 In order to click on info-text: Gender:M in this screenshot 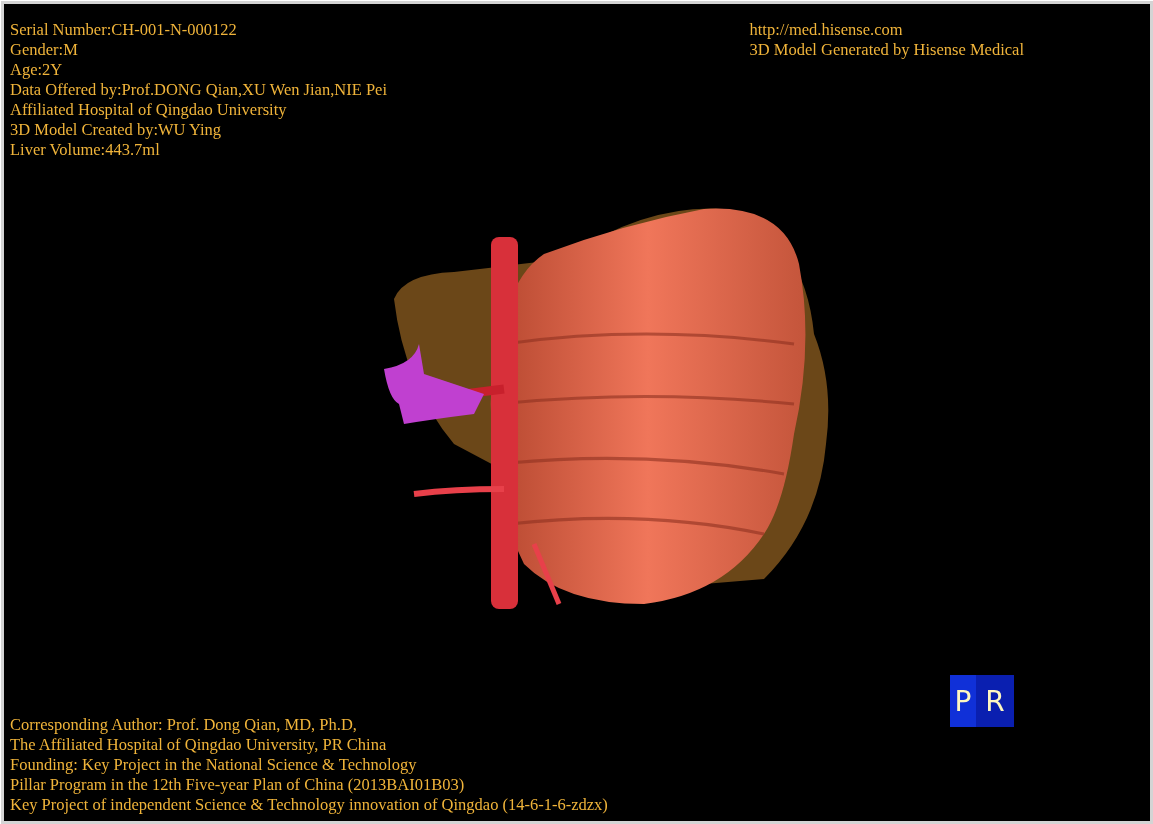, I will do `click(44, 50)`.